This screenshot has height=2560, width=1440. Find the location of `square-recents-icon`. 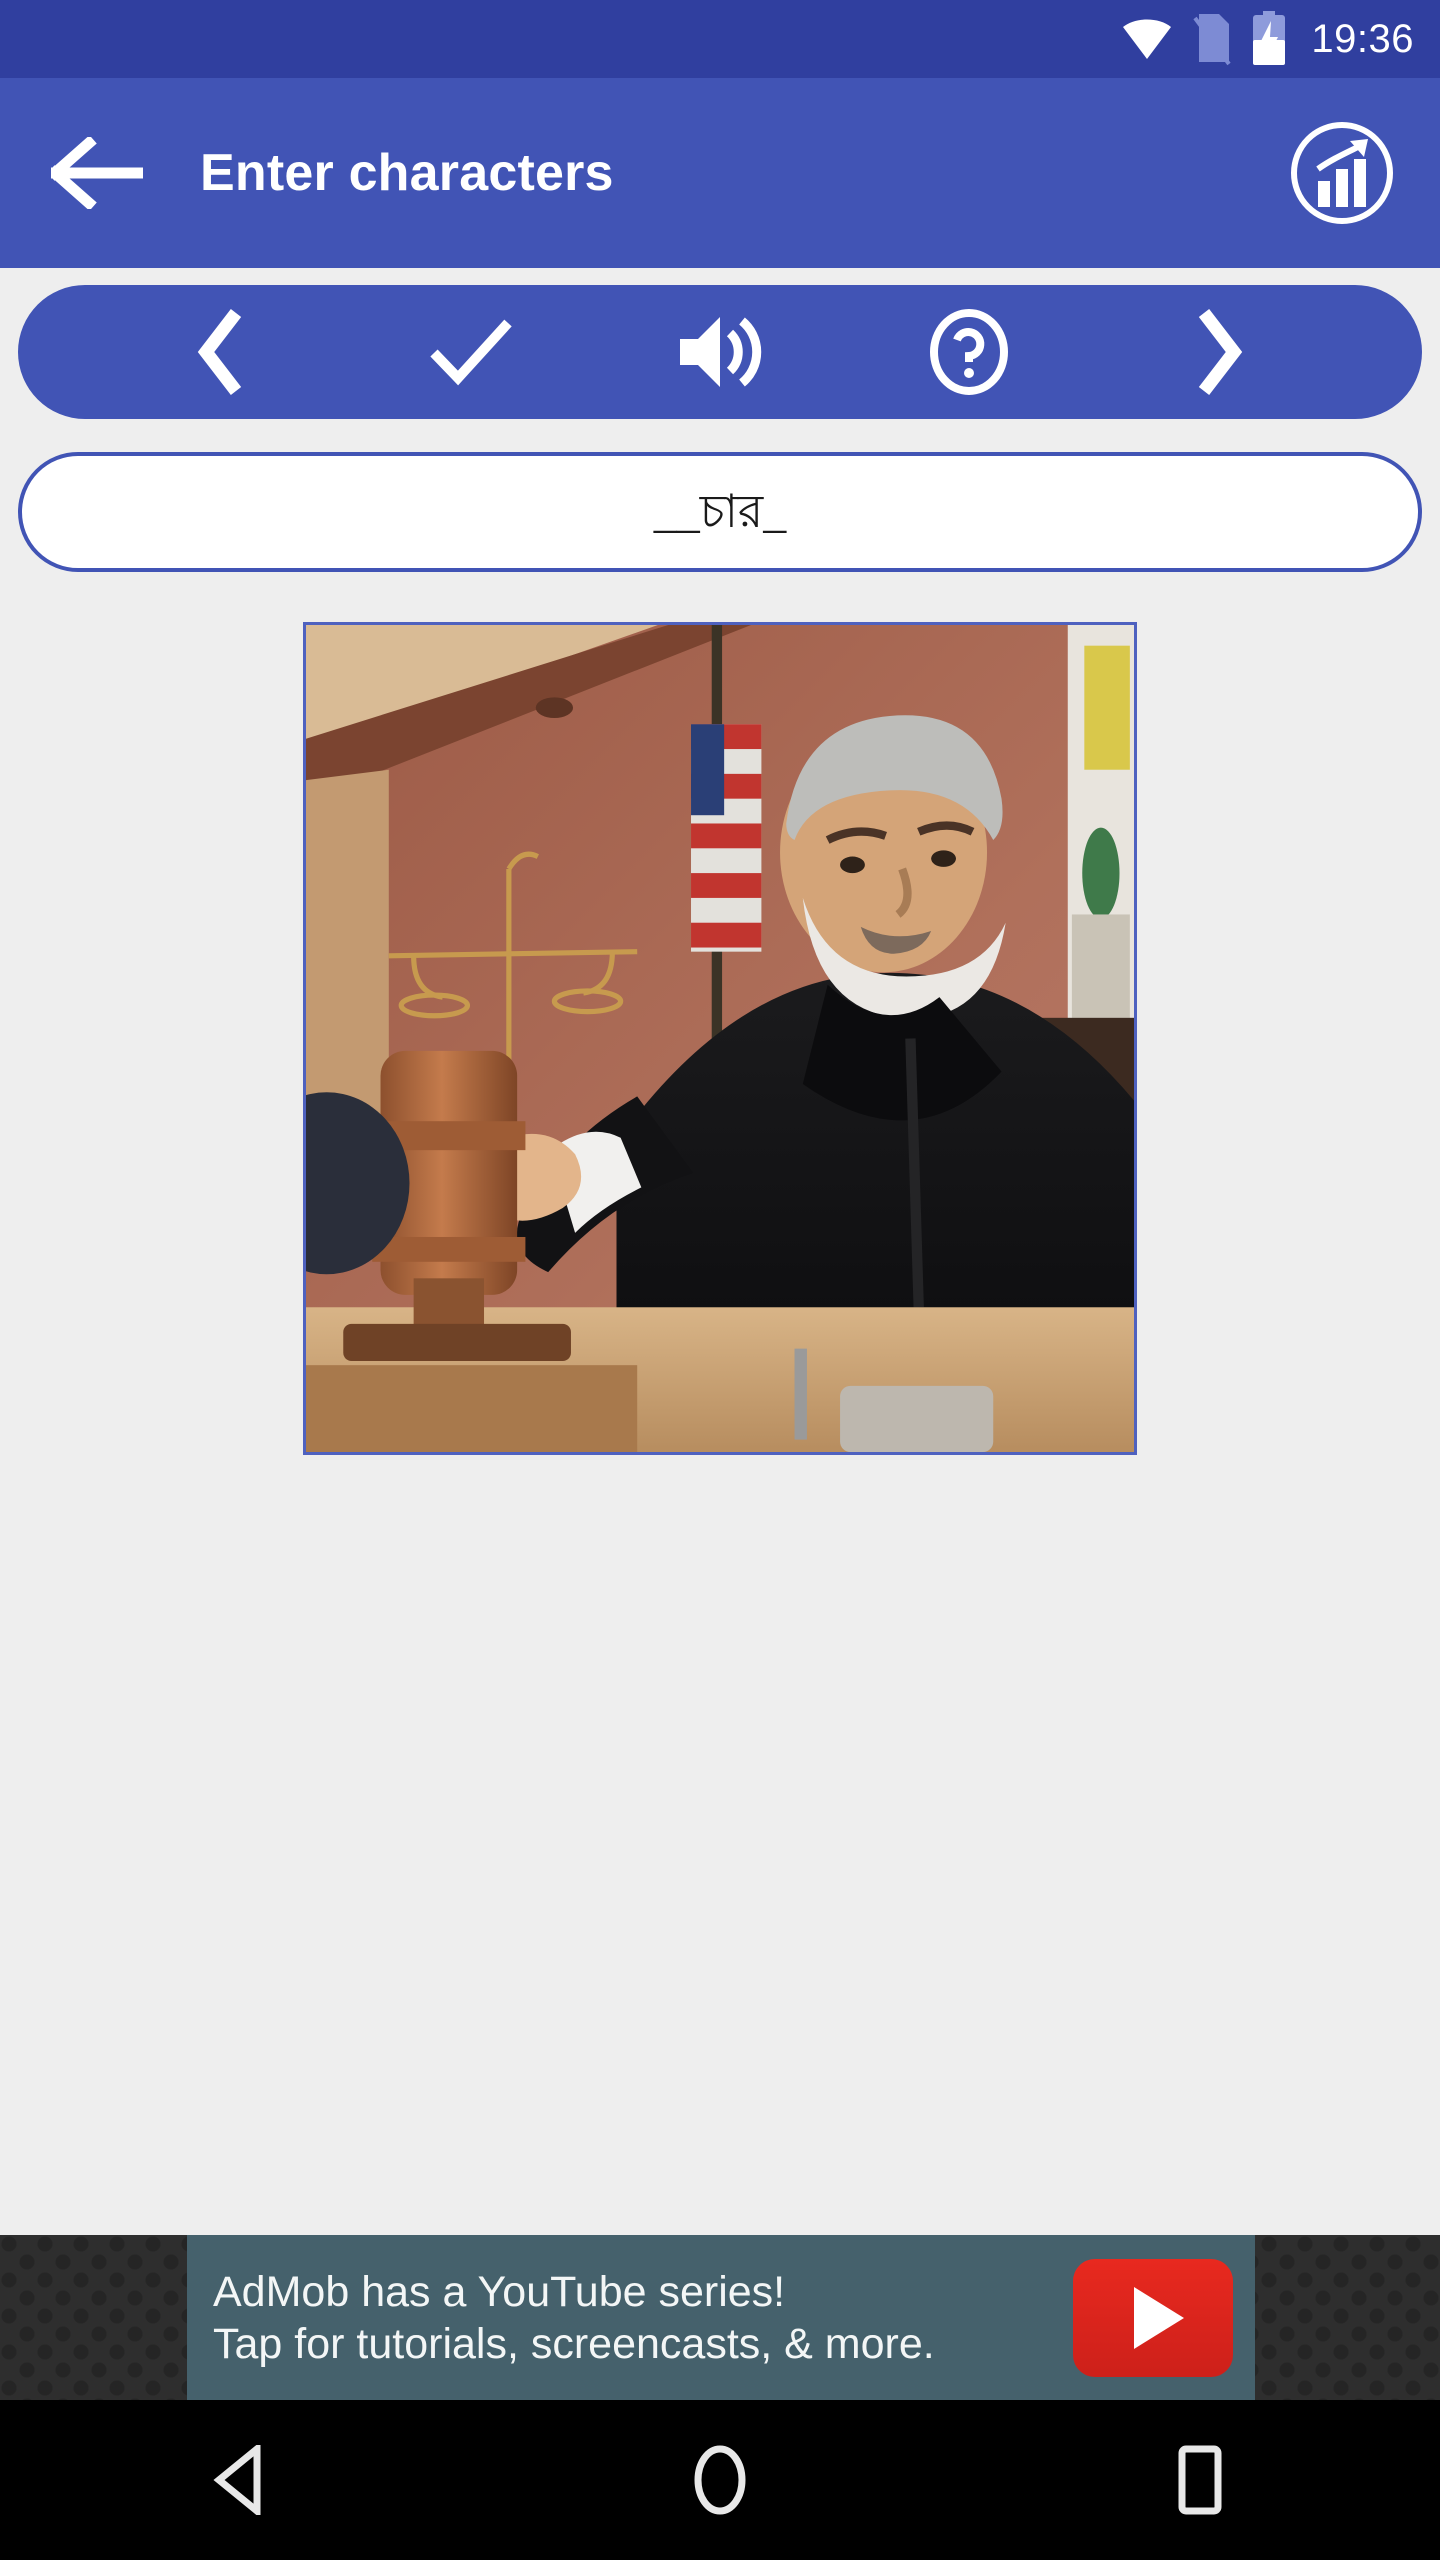

square-recents-icon is located at coordinates (1200, 2480).